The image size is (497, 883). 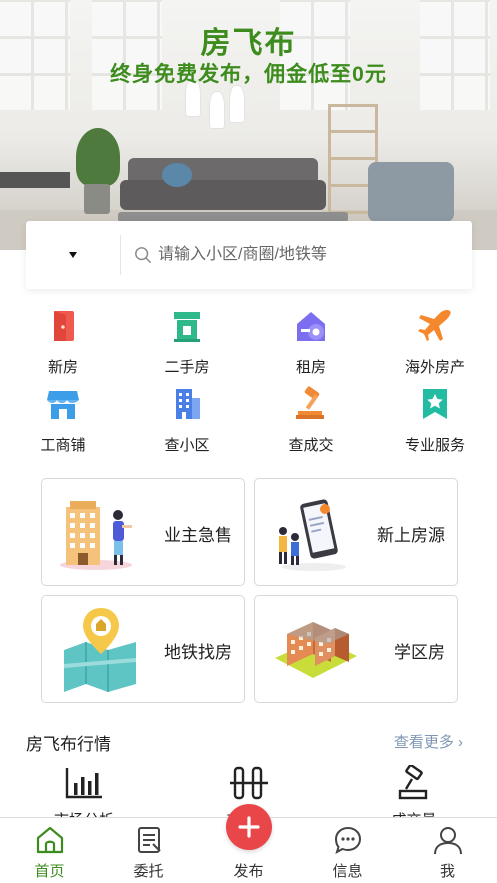 I want to click on feature-label: 业主急售, so click(x=198, y=535).